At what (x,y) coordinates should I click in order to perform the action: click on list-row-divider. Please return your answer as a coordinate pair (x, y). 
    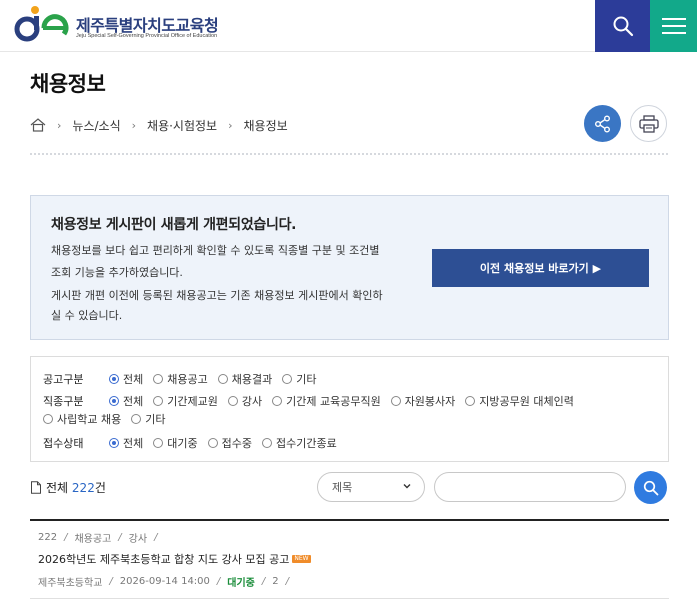
    Looking at the image, I should click on (349, 598).